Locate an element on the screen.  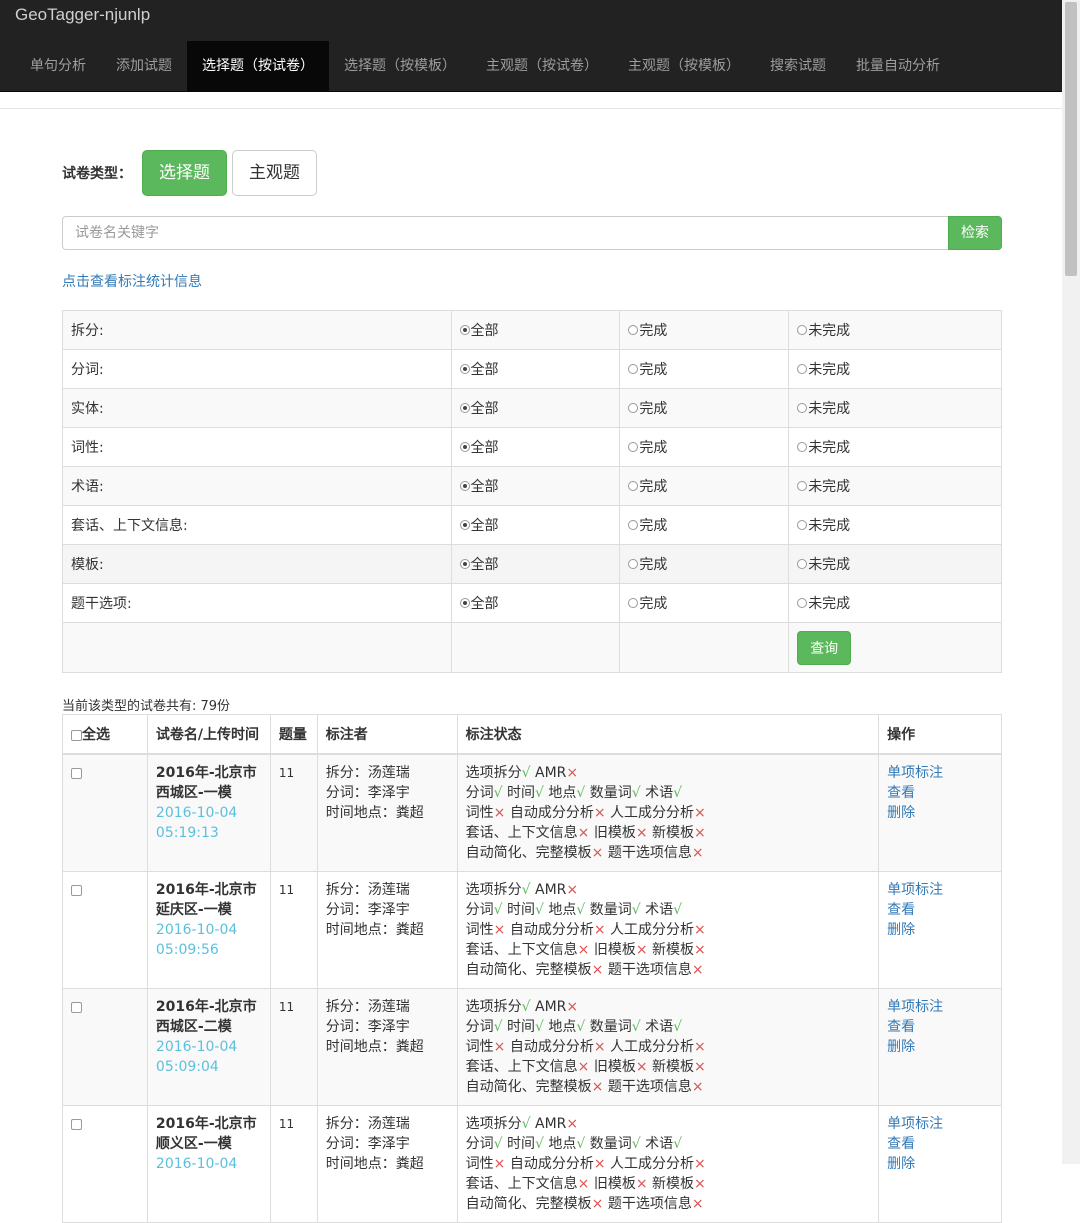
filter-option-cell: 完成 is located at coordinates (704, 564).